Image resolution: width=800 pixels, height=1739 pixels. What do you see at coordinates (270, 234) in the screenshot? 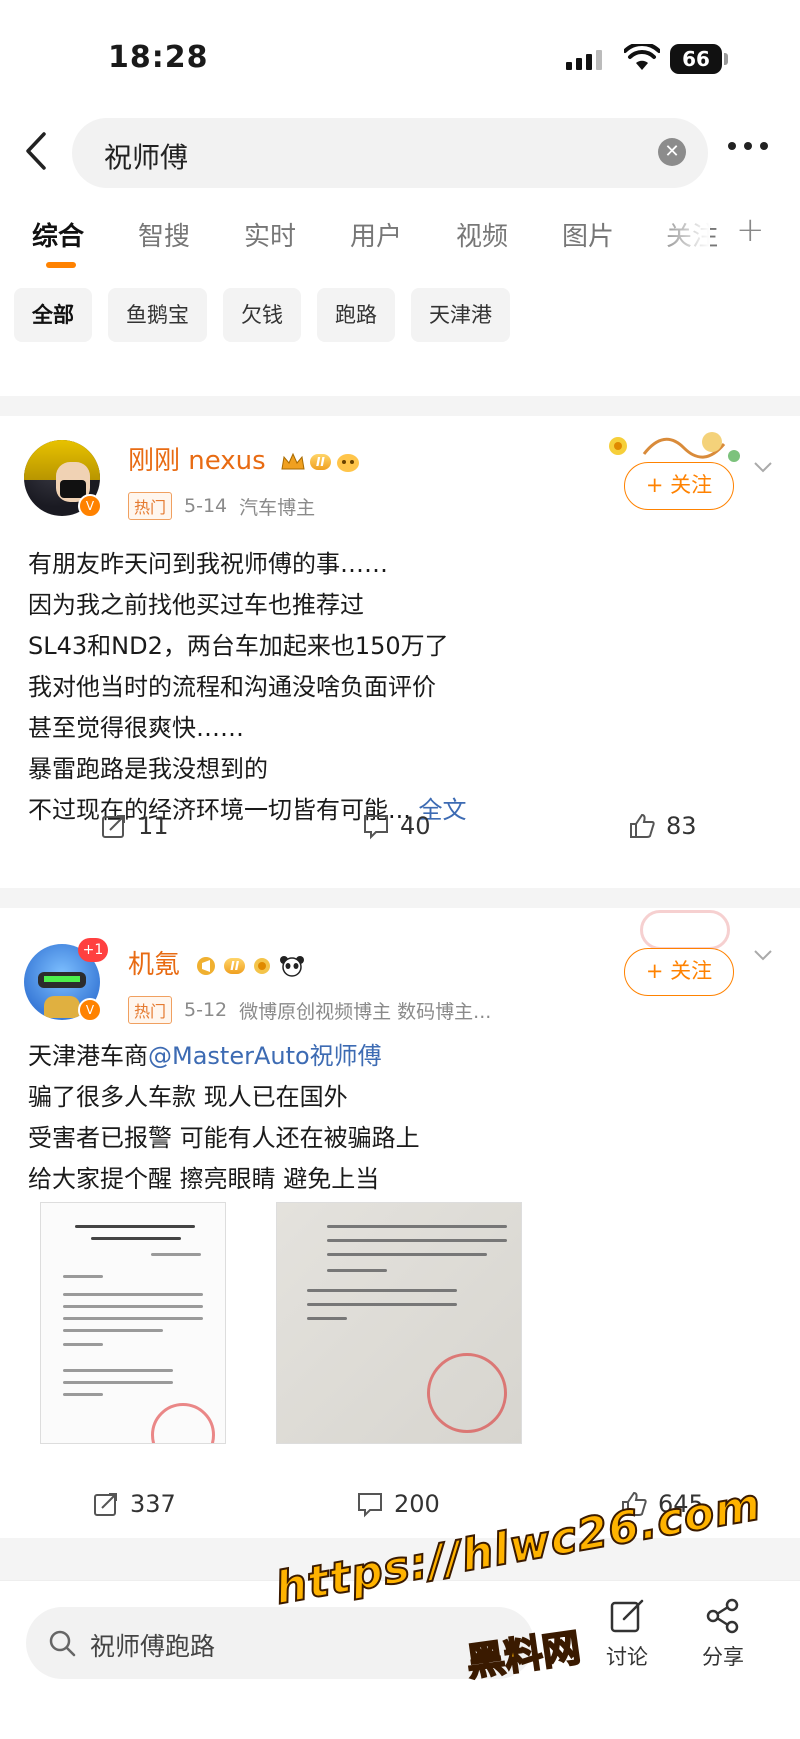
I see `tab-realtime: 实时` at bounding box center [270, 234].